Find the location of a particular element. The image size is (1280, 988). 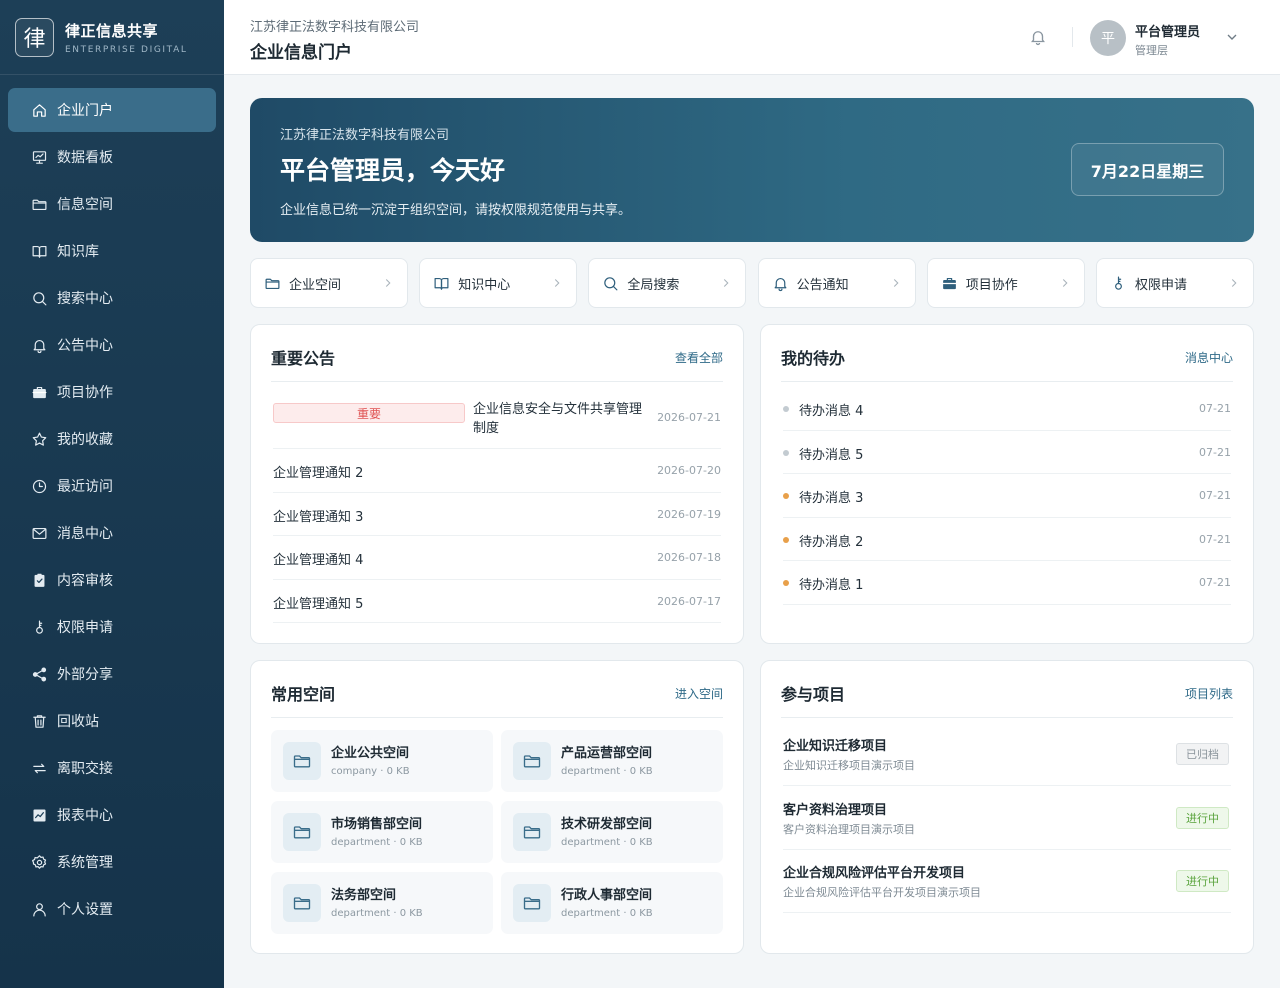

header-divider is located at coordinates (1072, 37).